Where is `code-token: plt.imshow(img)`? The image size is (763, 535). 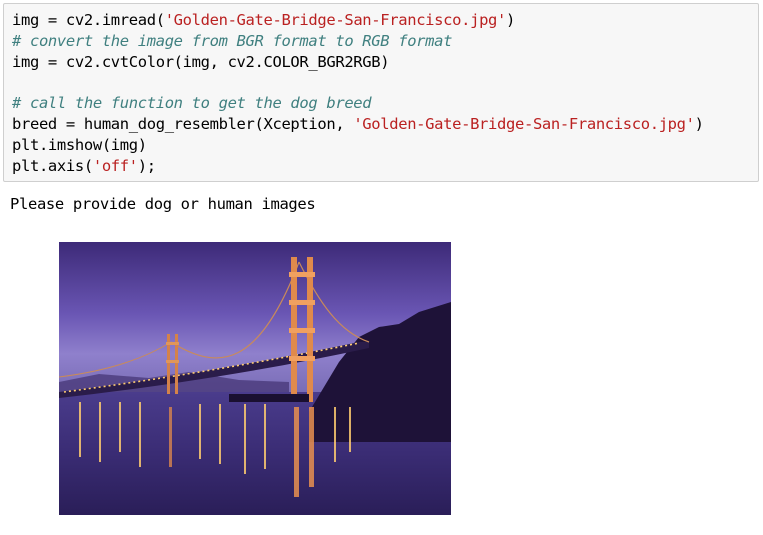 code-token: plt.imshow(img) is located at coordinates (79, 144).